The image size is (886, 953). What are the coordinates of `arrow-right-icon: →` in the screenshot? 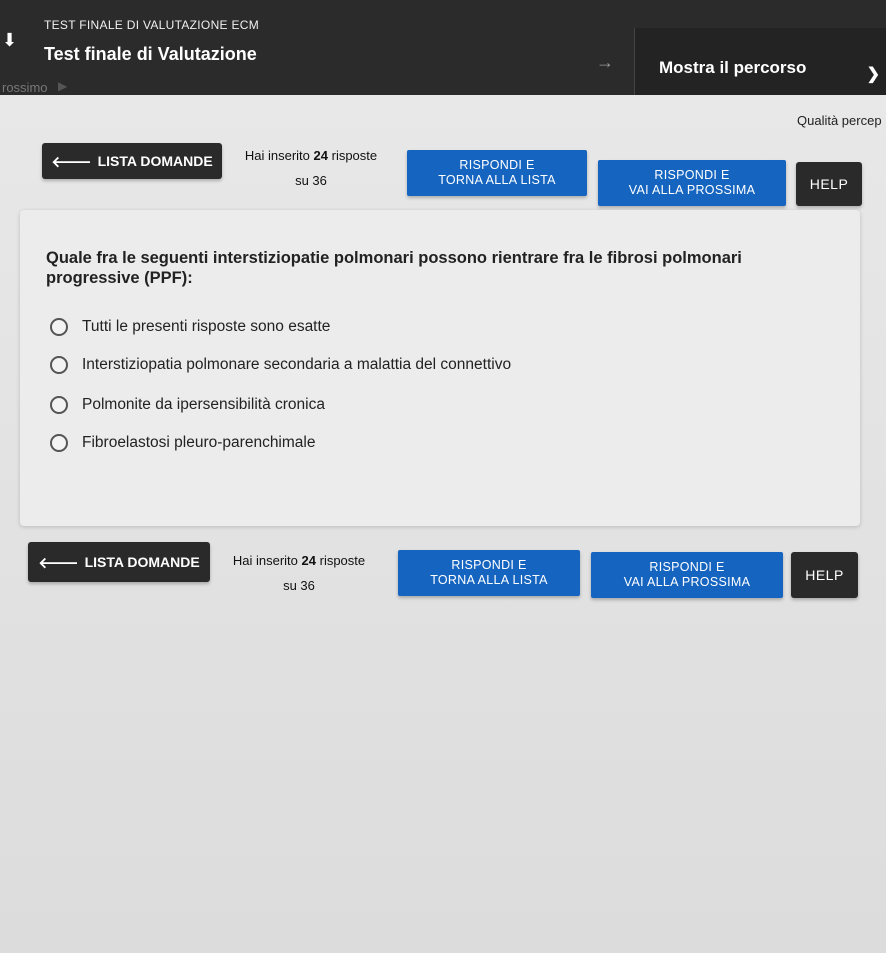 It's located at (605, 62).